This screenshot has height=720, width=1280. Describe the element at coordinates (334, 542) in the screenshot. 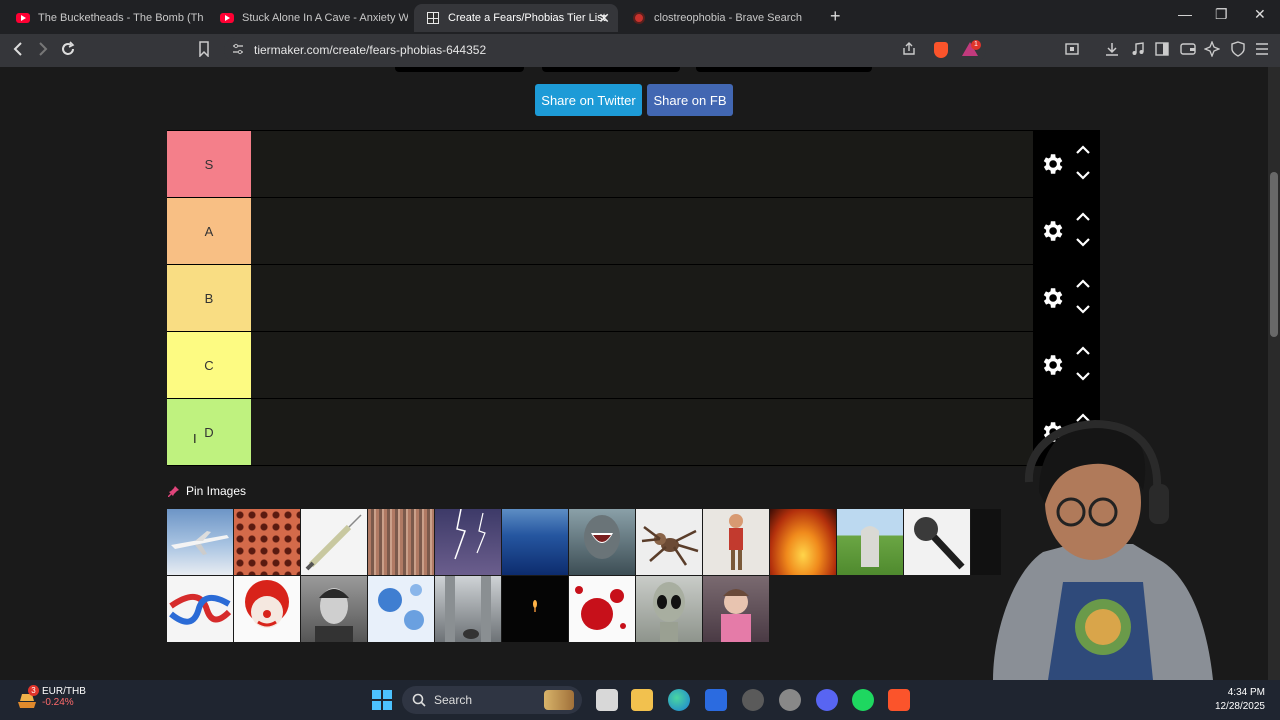

I see `image-syringe` at that location.